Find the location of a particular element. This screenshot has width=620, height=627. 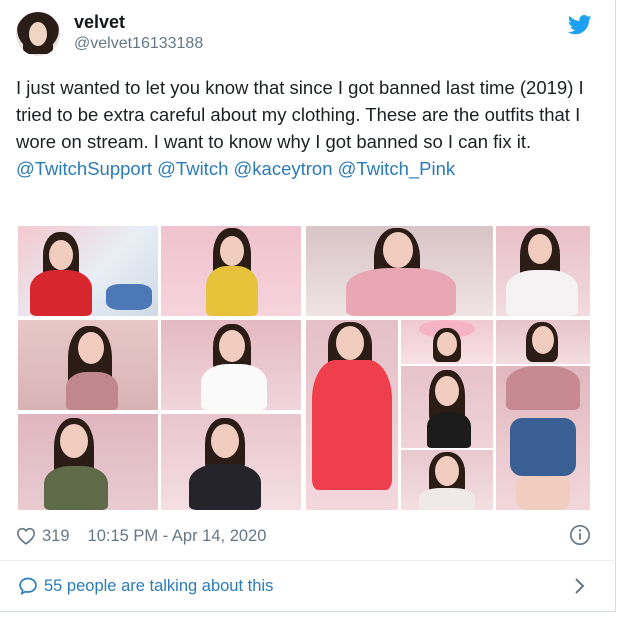

avatar is located at coordinates (38, 34).